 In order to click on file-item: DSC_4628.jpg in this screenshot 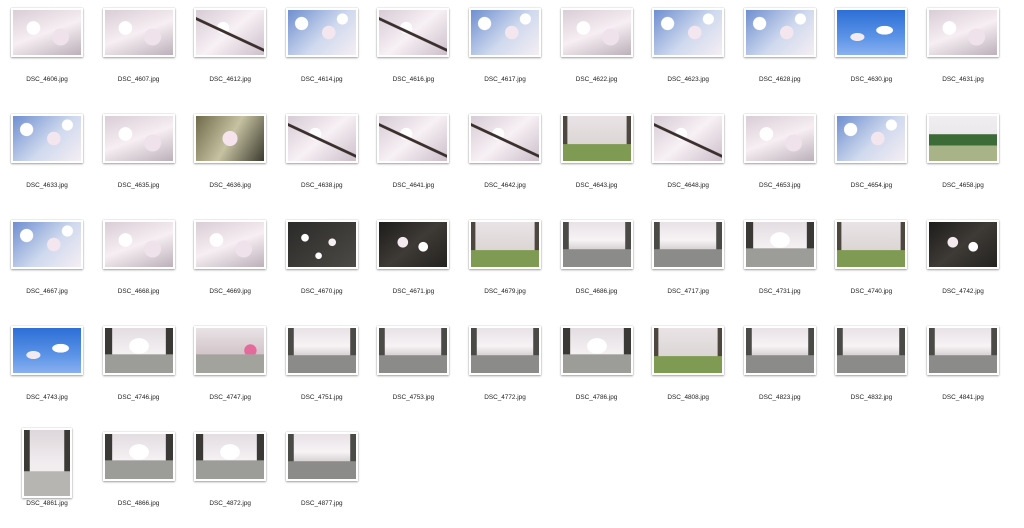, I will do `click(780, 54)`.